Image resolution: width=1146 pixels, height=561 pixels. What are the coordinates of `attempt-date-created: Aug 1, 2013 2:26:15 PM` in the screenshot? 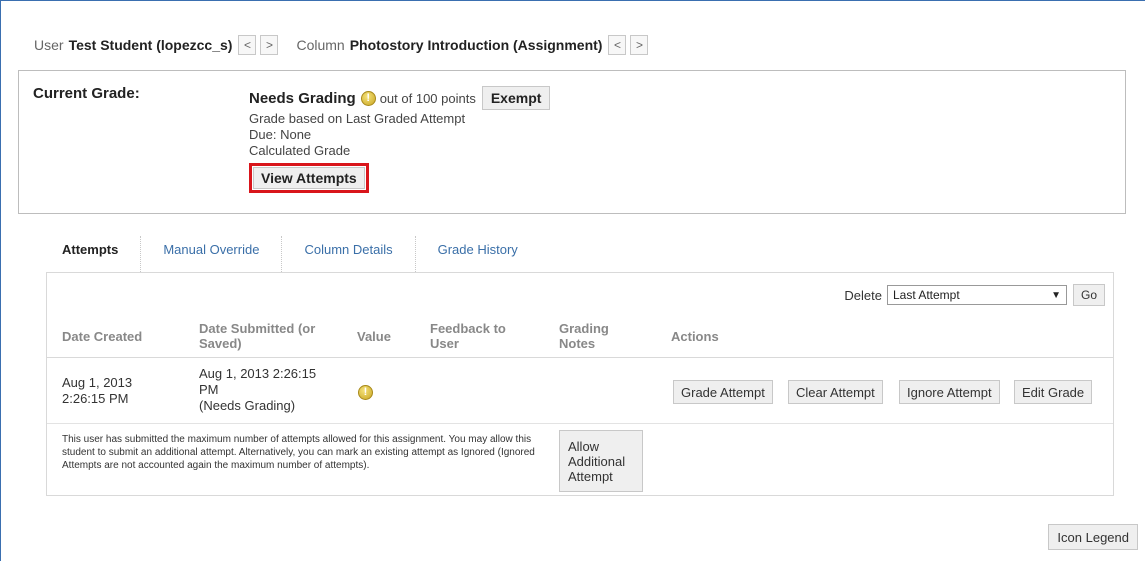 It's located at (97, 390).